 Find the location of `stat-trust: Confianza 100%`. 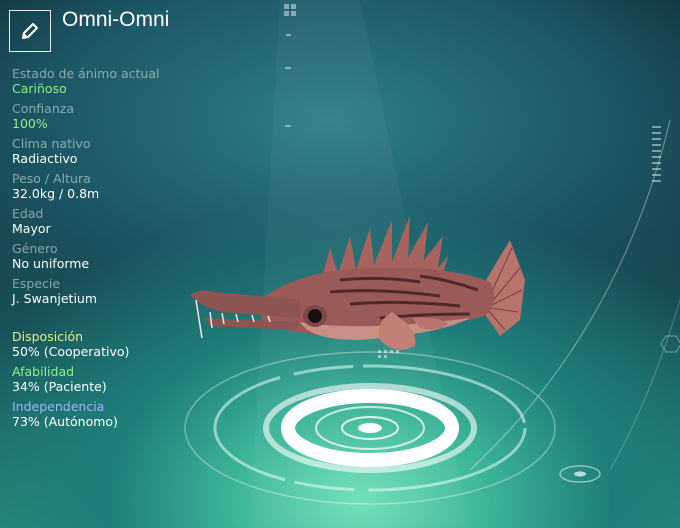

stat-trust: Confianza 100% is located at coordinates (132, 116).